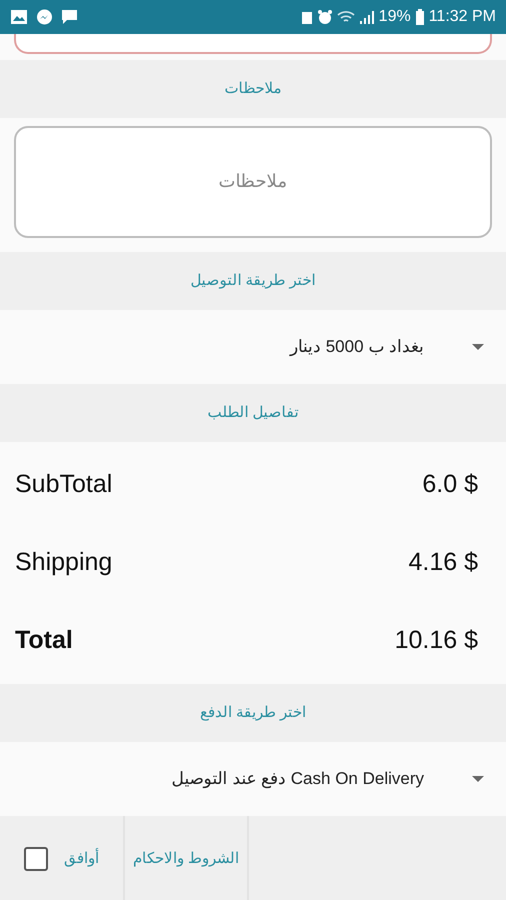 This screenshot has width=506, height=900. Describe the element at coordinates (345, 17) in the screenshot. I see `wifi-icon` at that location.